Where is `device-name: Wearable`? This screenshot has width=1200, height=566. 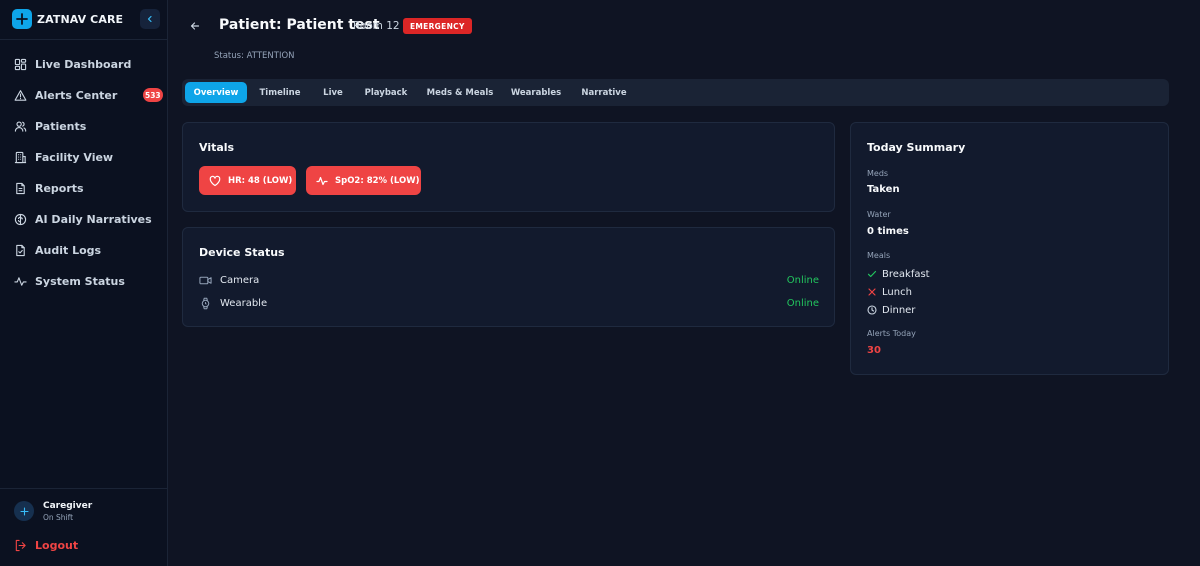
device-name: Wearable is located at coordinates (244, 303).